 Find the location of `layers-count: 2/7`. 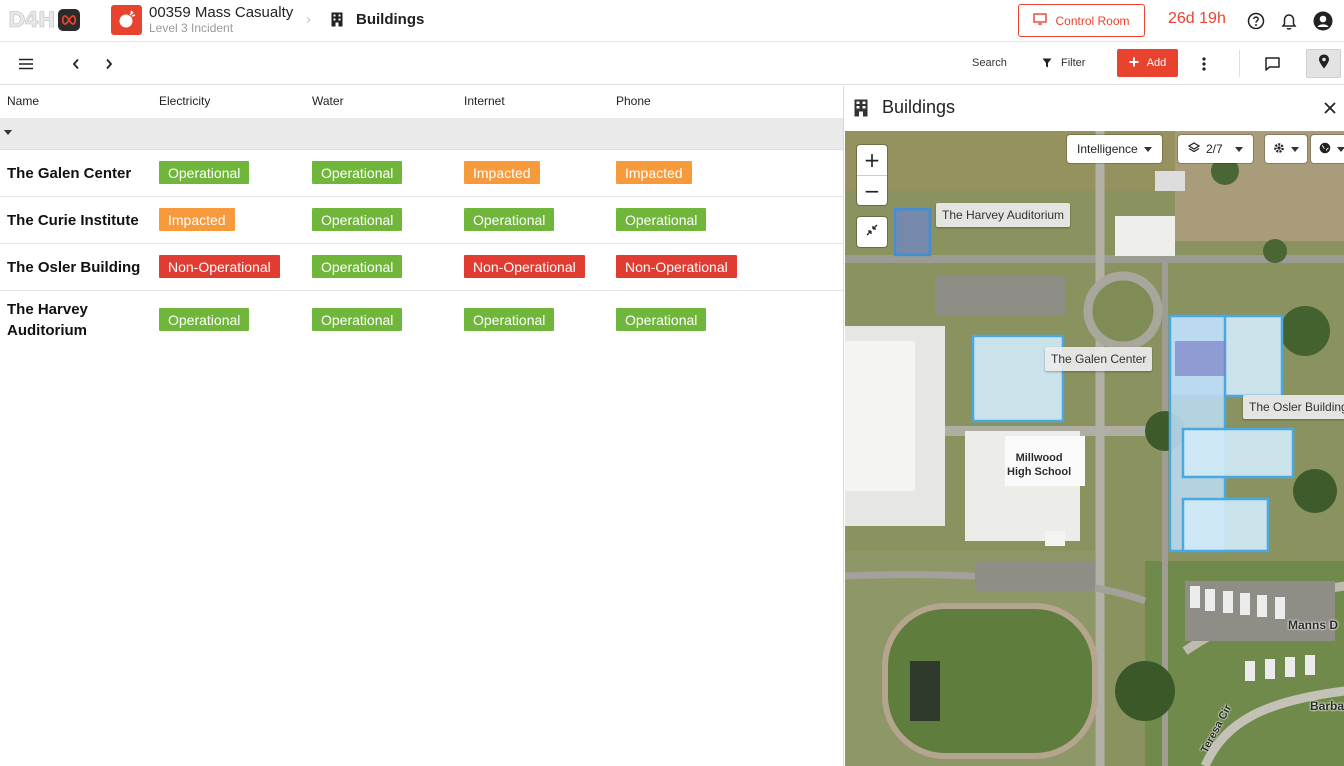

layers-count: 2/7 is located at coordinates (1214, 149).